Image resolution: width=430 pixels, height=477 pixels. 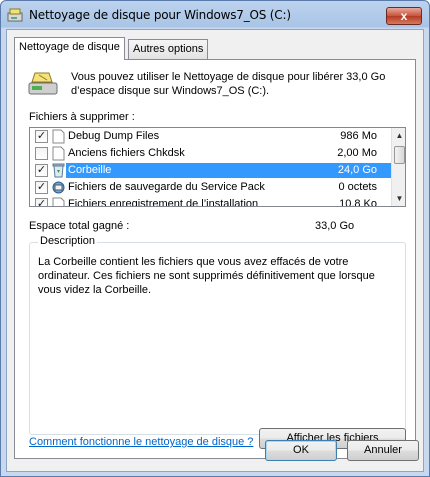 I want to click on cancel-button: Annuler, so click(x=383, y=450).